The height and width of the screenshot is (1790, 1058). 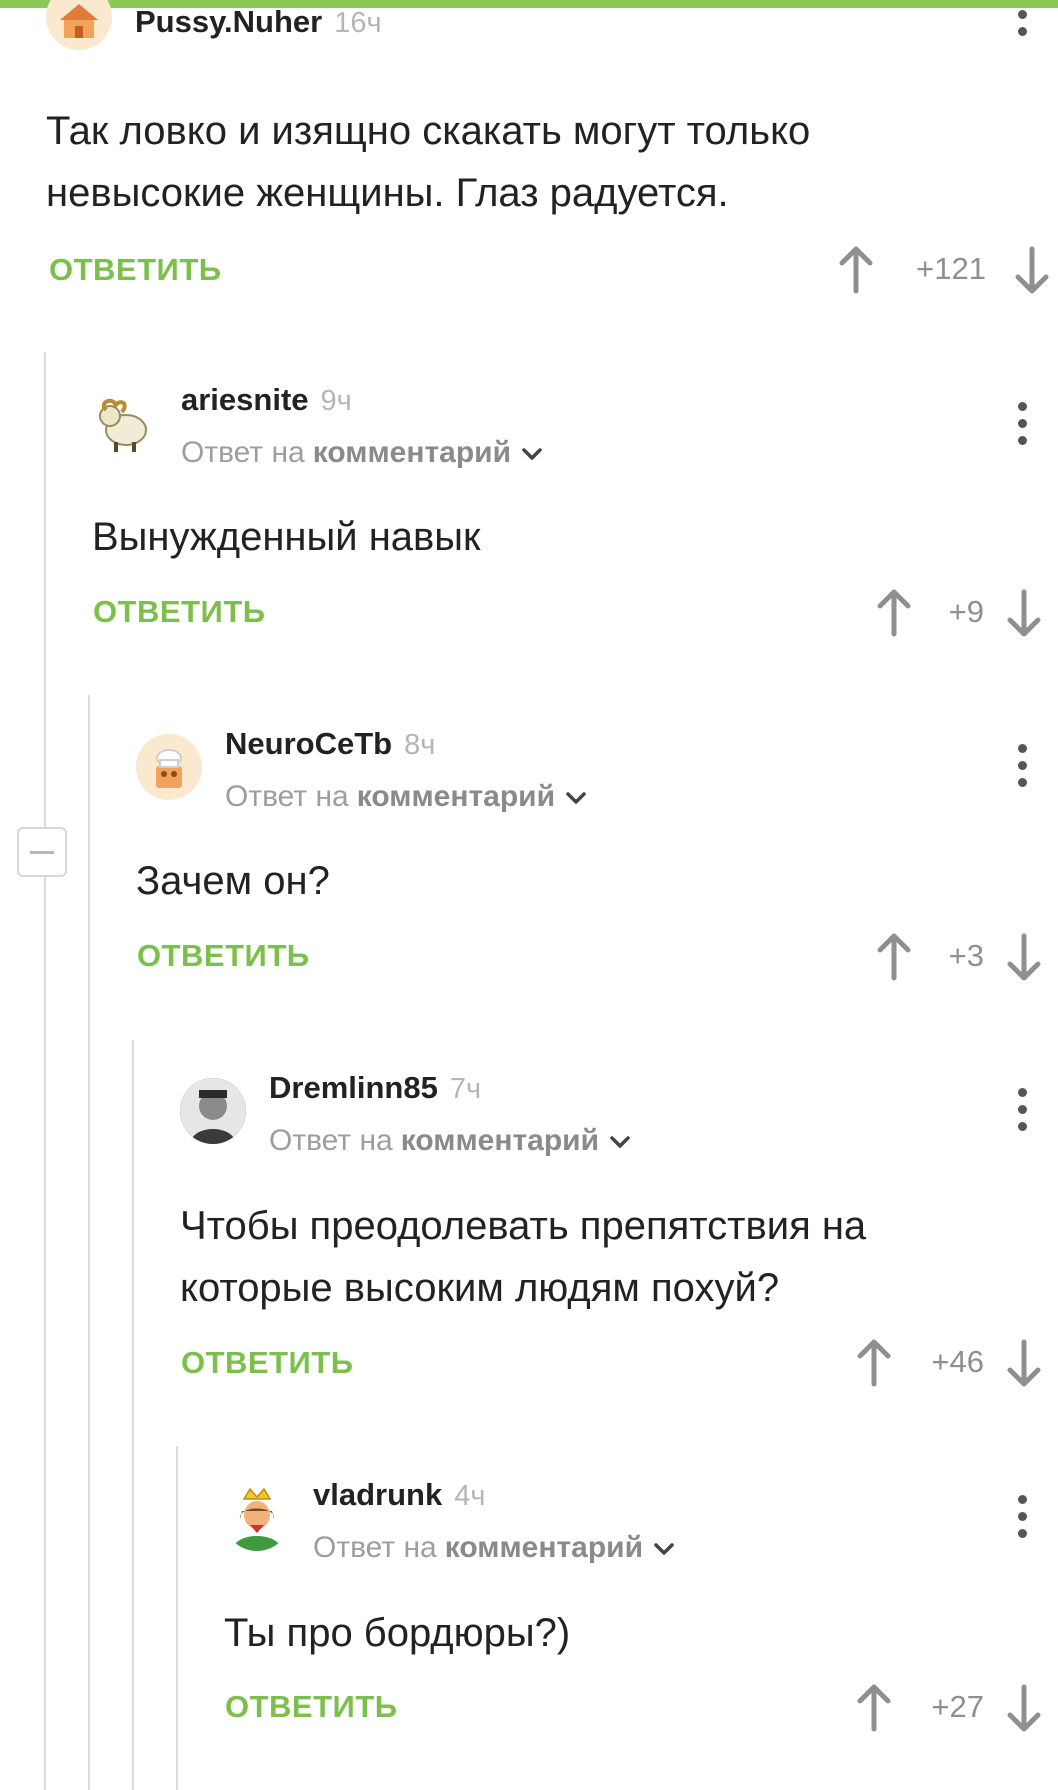 What do you see at coordinates (336, 401) in the screenshot?
I see `comment-time: 9ч` at bounding box center [336, 401].